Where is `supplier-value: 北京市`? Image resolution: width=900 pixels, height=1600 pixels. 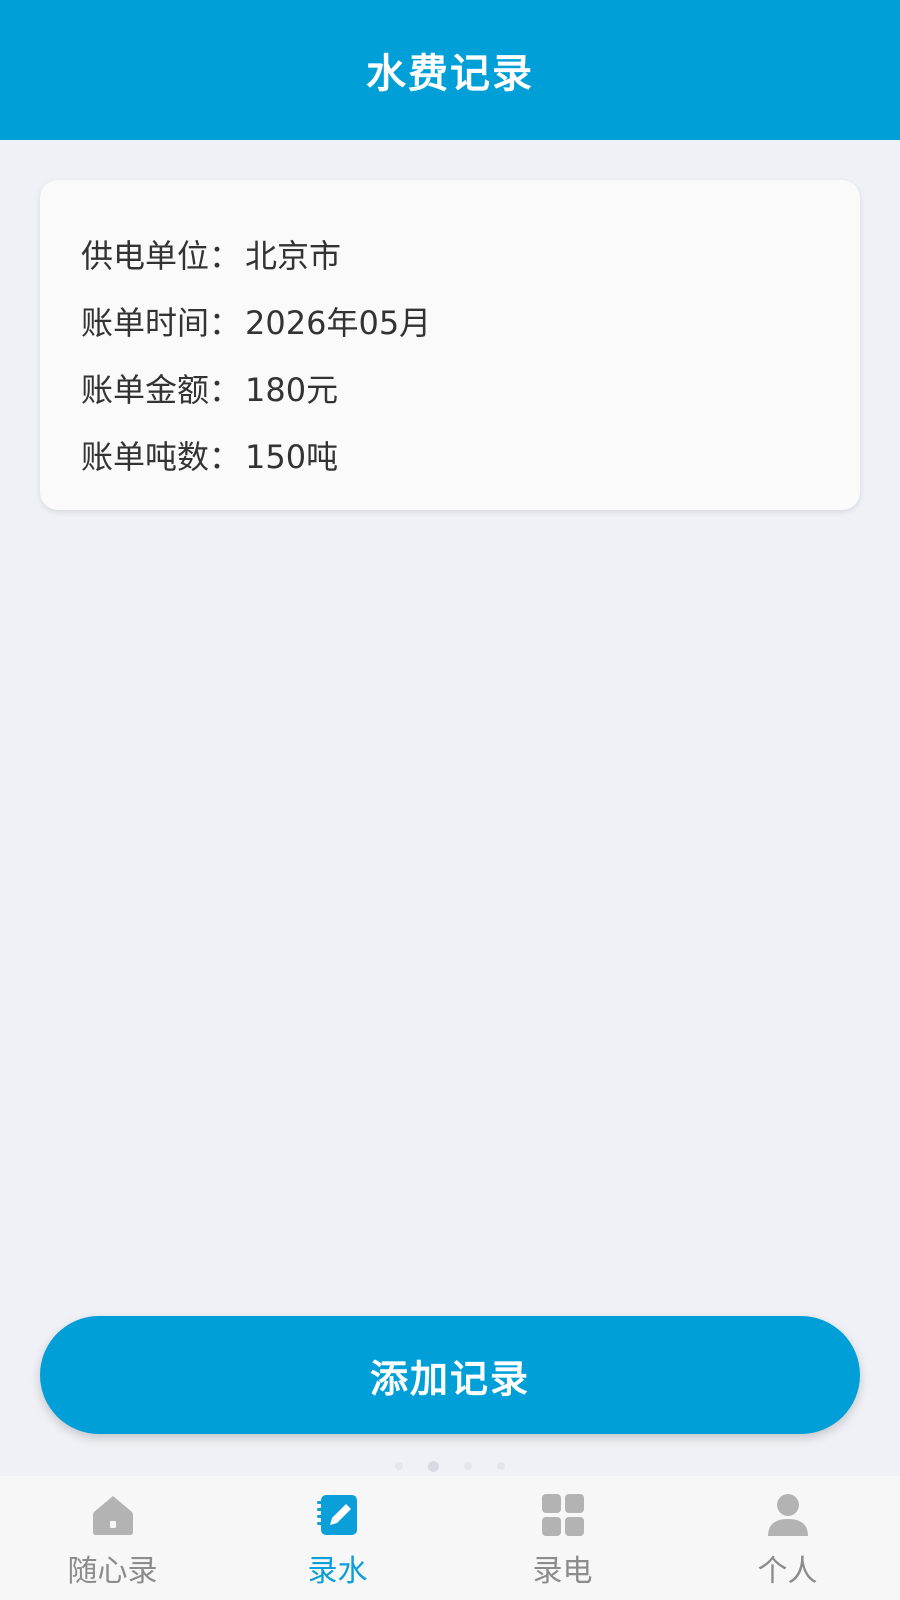
supplier-value: 北京市 is located at coordinates (293, 255).